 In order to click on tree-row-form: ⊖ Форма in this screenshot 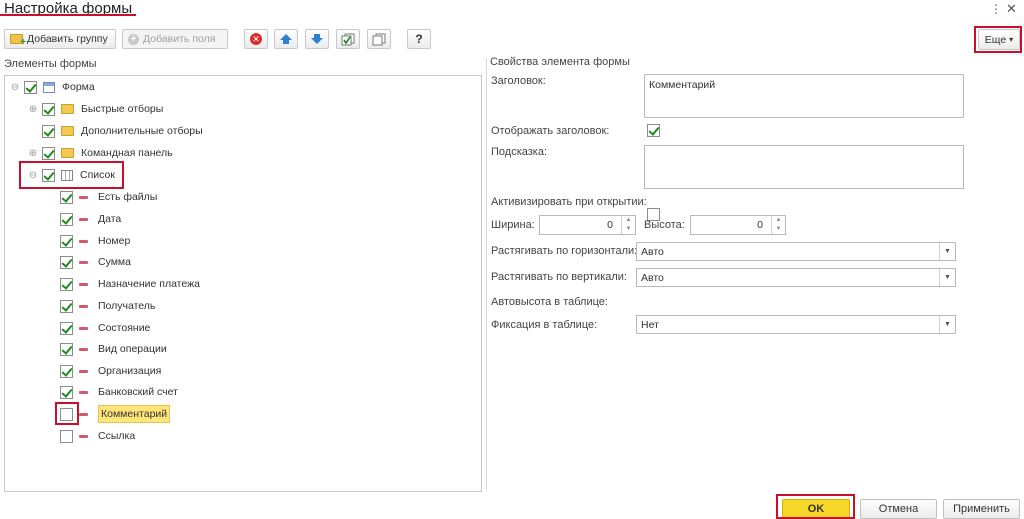, I will do `click(52, 87)`.